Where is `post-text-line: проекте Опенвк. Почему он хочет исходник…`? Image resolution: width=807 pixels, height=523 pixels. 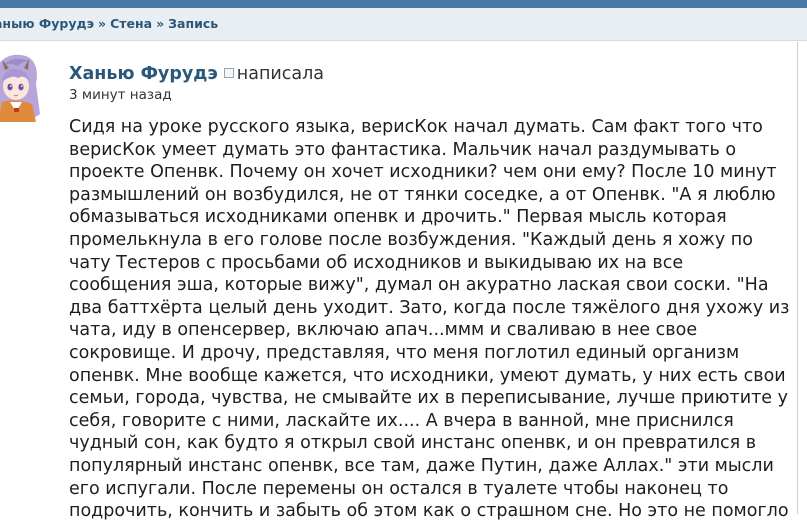
post-text-line: проекте Опенвк. Почему он хочет исходник… is located at coordinates (423, 172).